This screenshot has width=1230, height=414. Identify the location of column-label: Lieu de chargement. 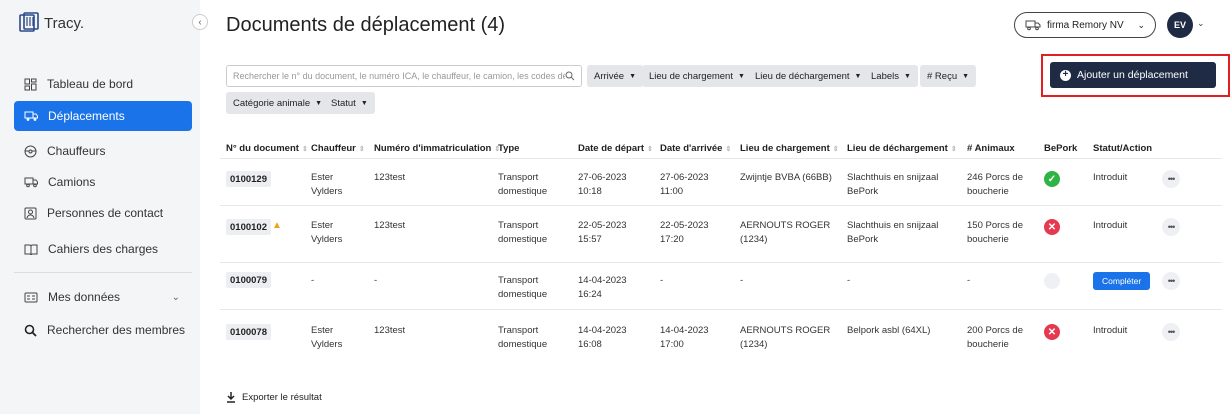
(785, 148).